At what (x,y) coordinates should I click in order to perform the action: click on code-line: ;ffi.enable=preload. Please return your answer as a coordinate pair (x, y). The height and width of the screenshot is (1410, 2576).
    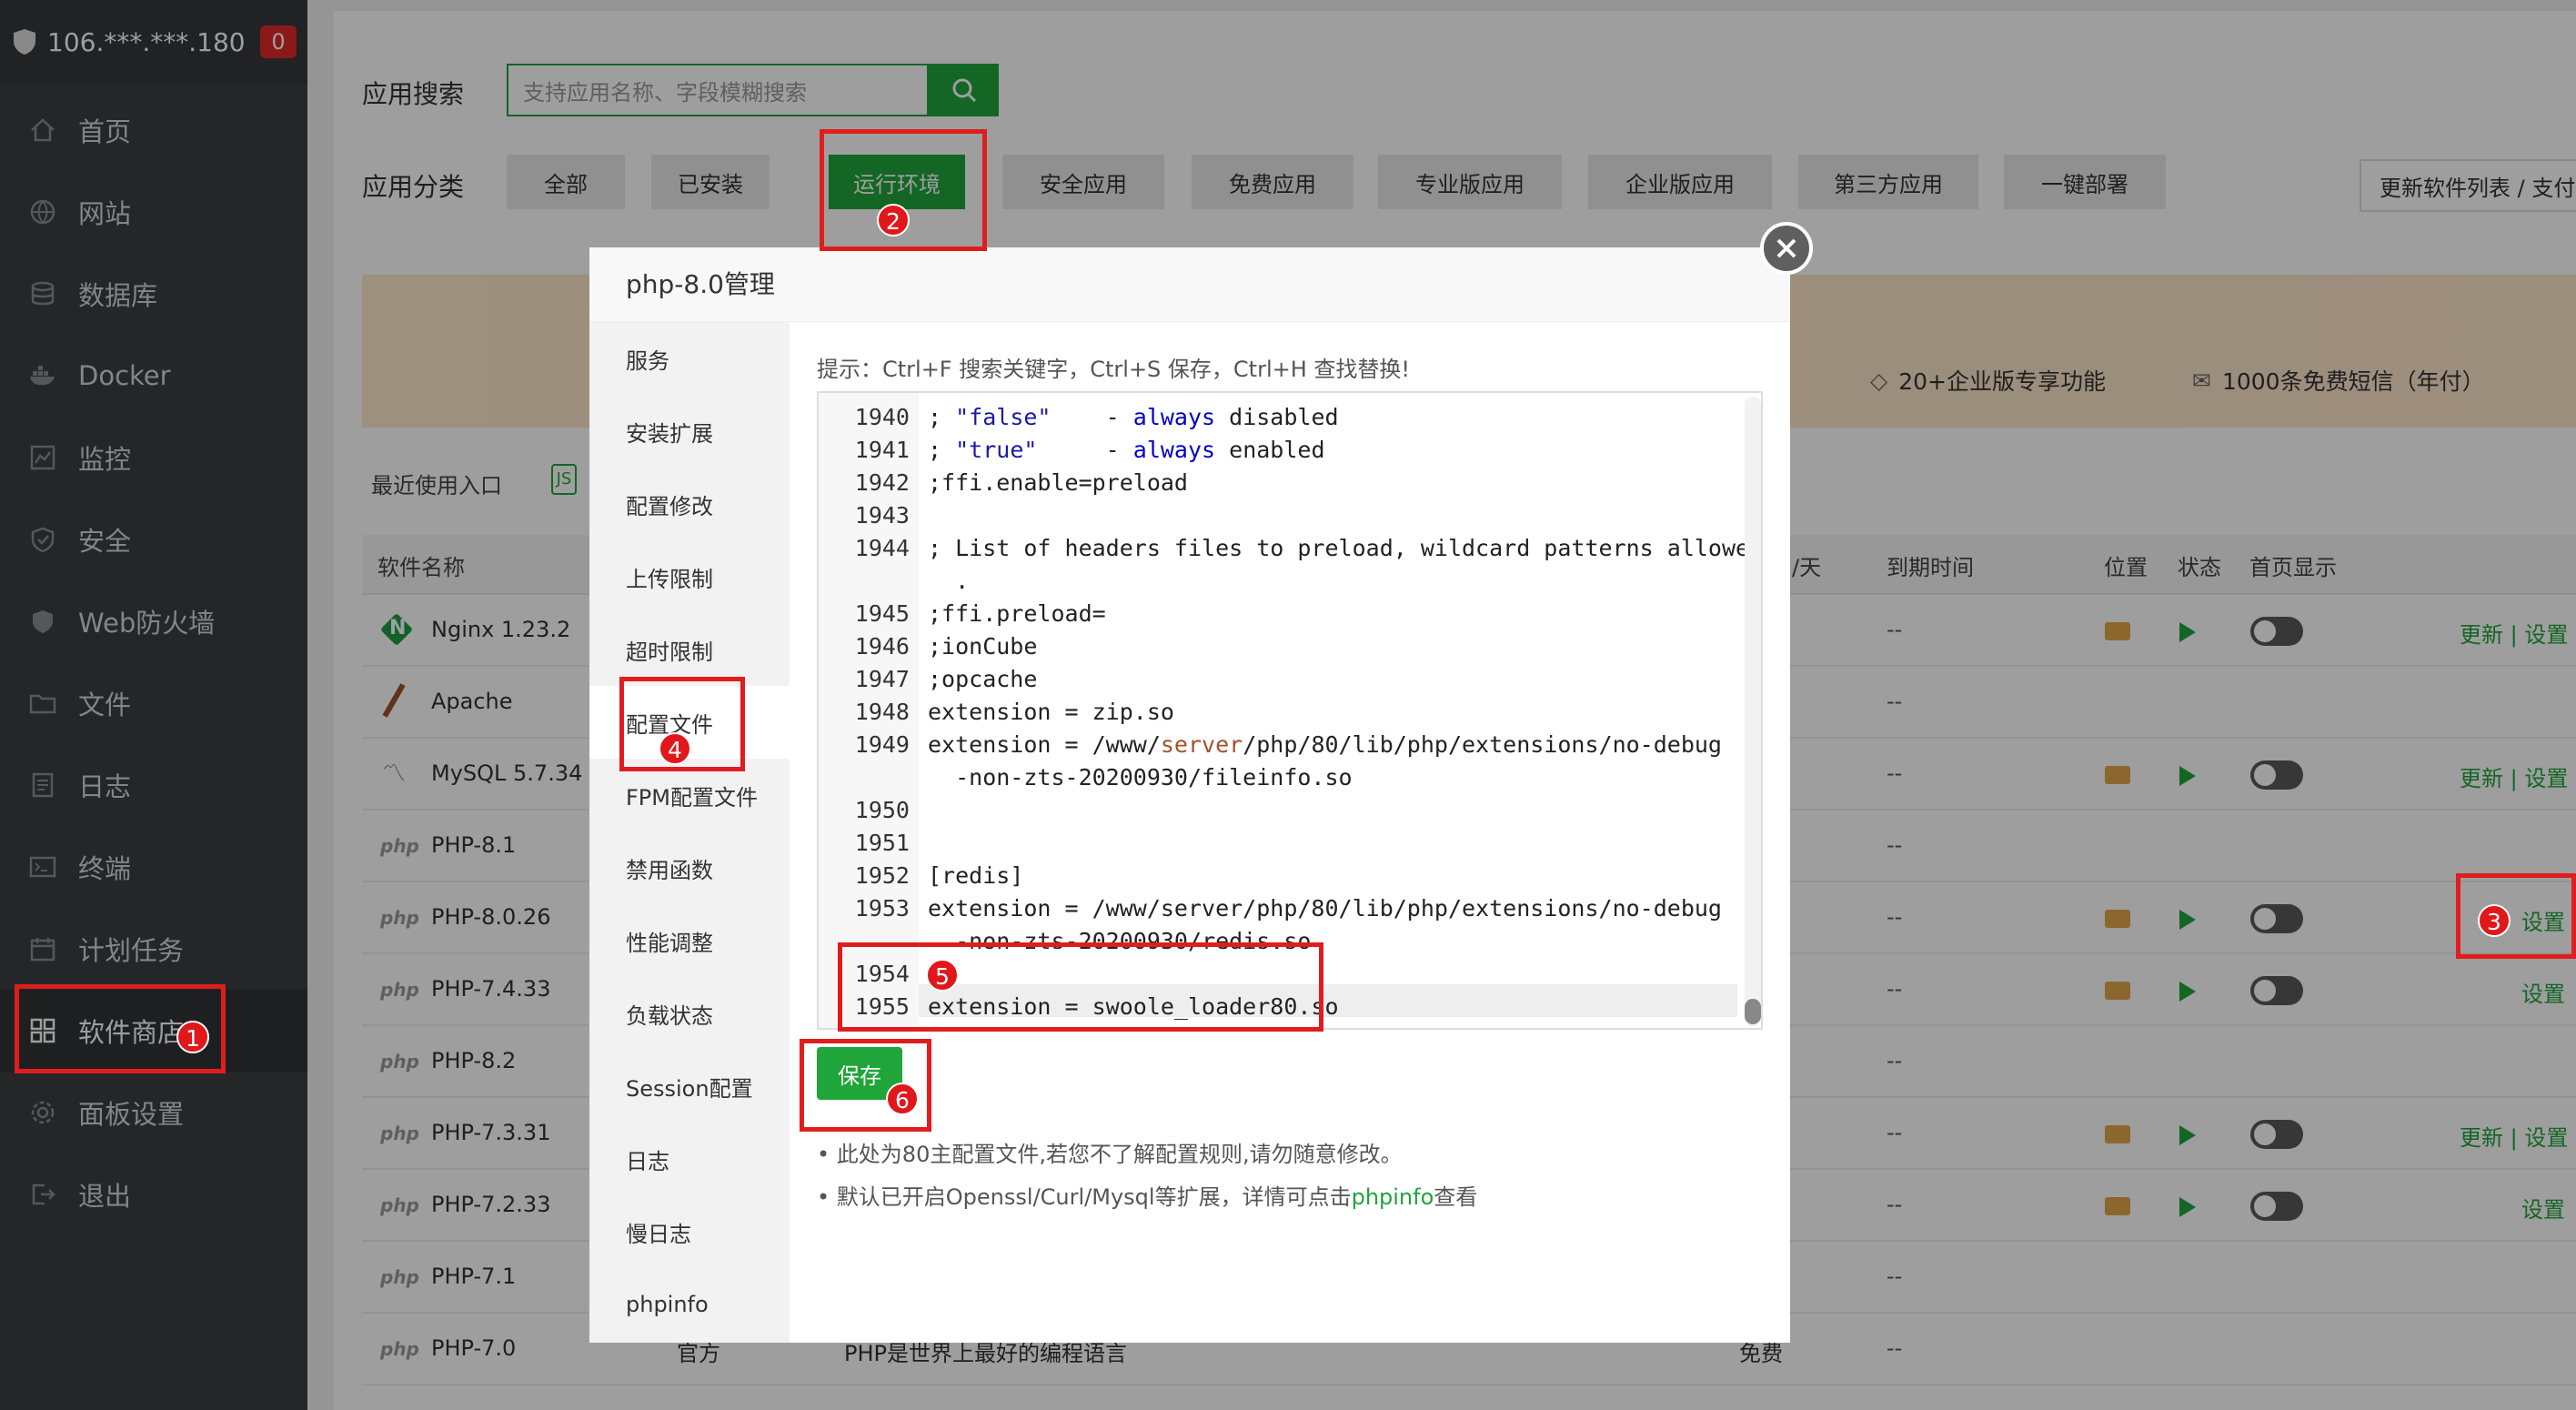
    Looking at the image, I should click on (1058, 482).